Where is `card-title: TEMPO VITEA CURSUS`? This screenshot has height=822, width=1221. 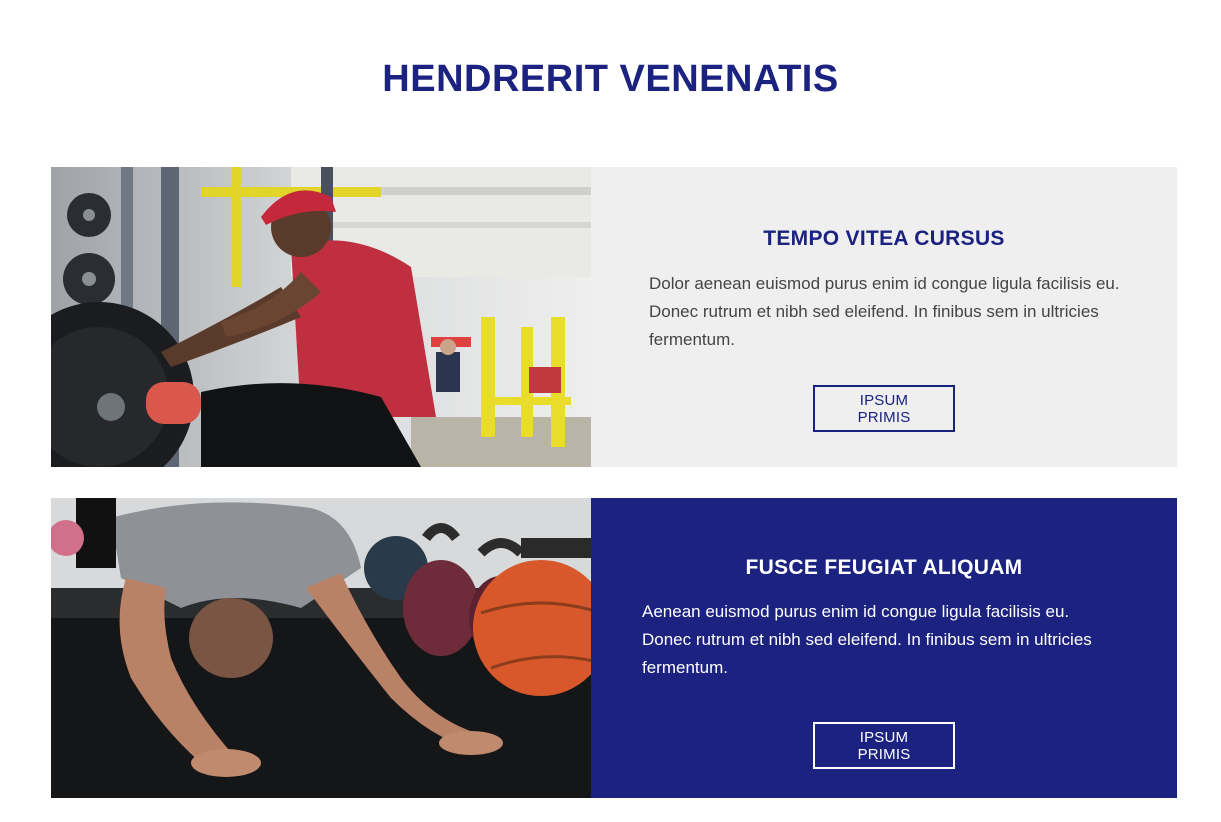 card-title: TEMPO VITEA CURSUS is located at coordinates (884, 238).